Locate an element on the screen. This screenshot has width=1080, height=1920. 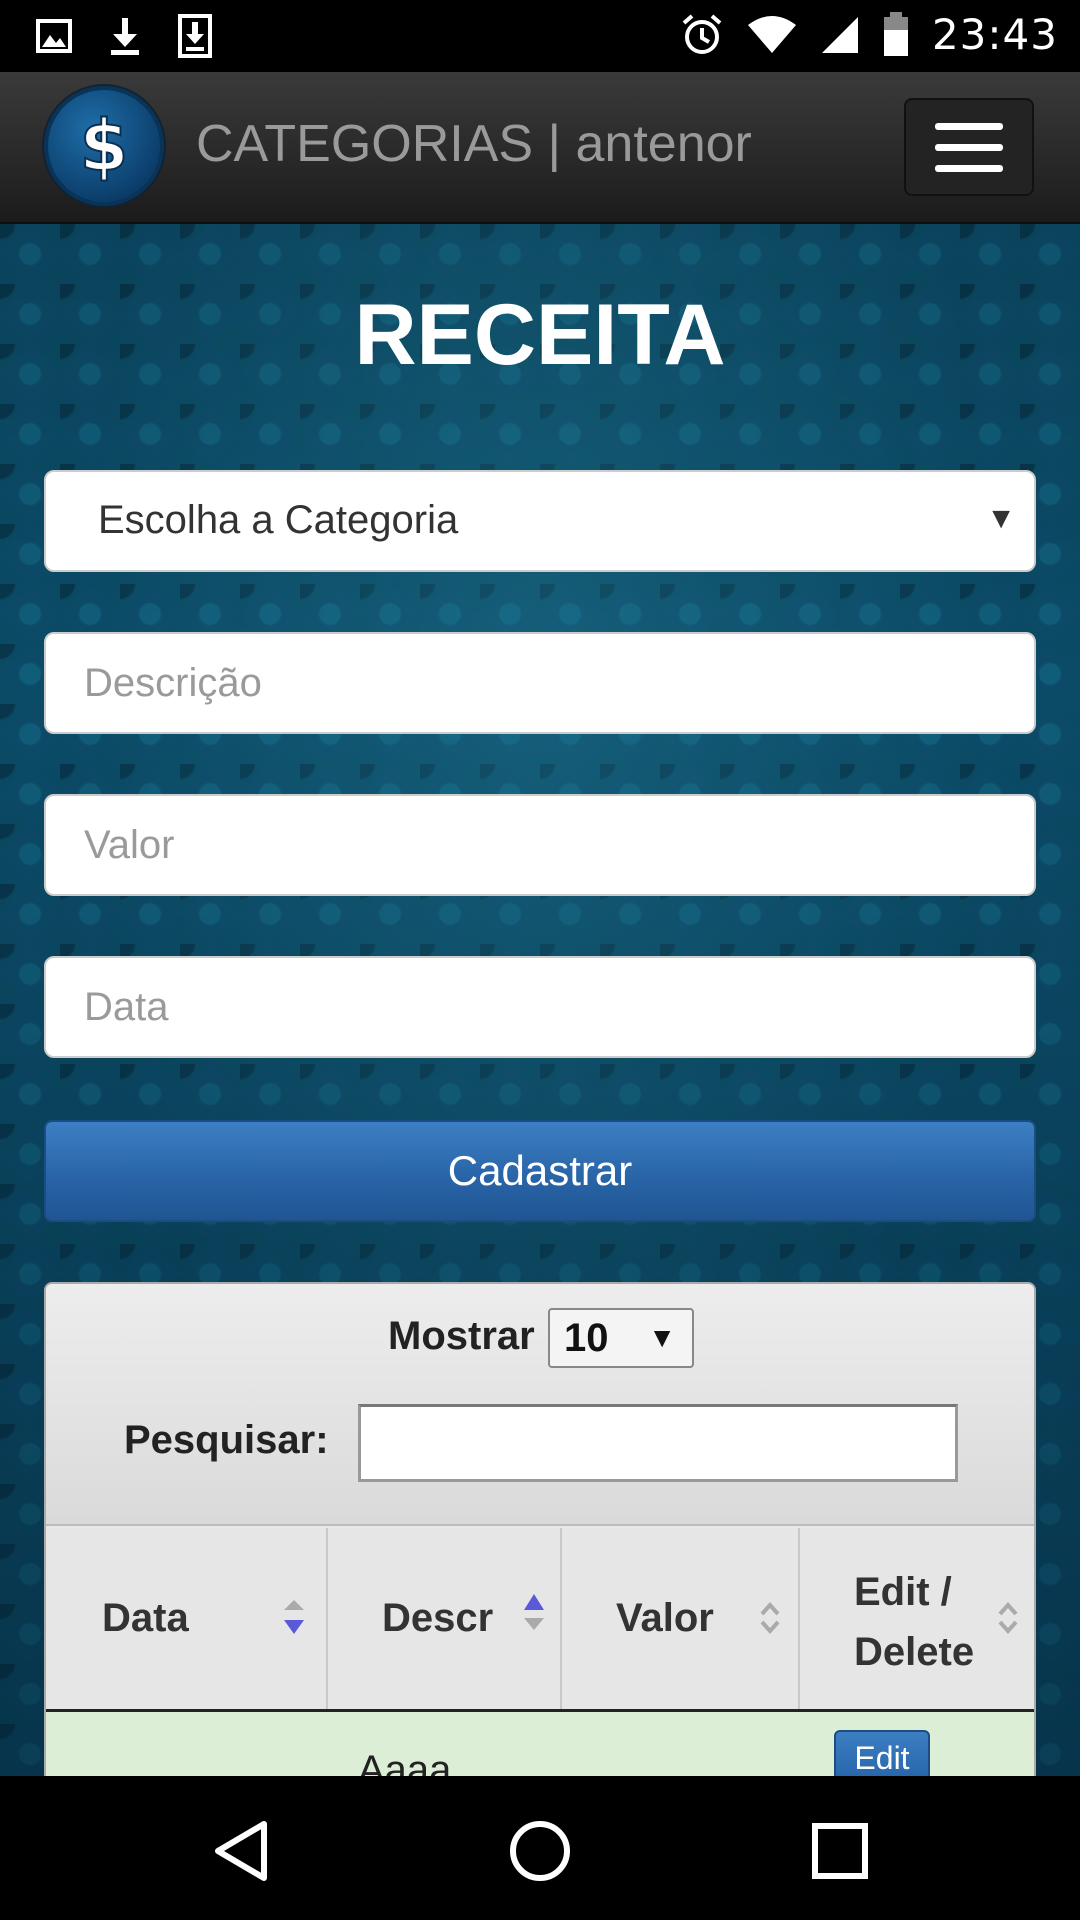
search-label: Pesquisar: is located at coordinates (226, 1440).